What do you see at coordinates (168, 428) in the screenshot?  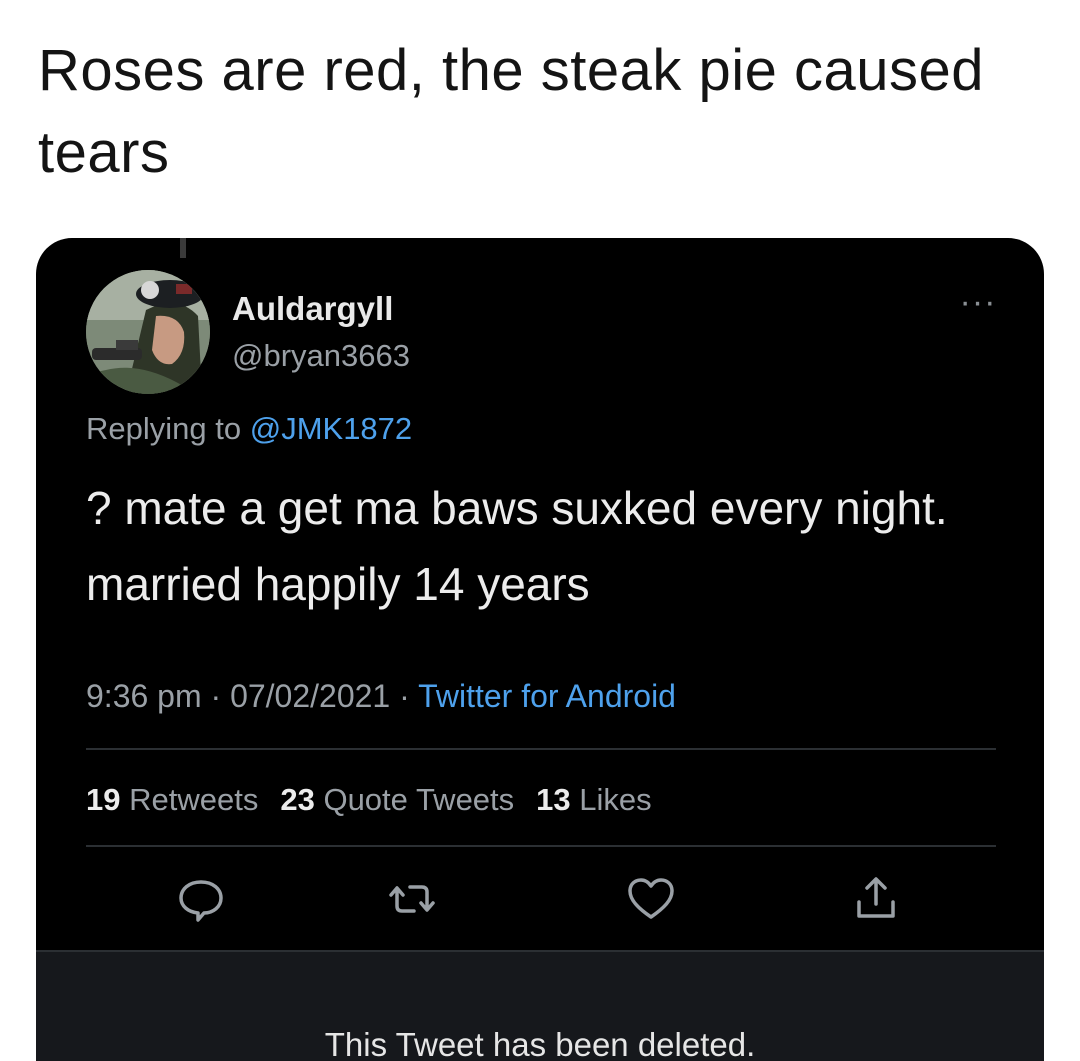 I see `replying-prefix: Replying to` at bounding box center [168, 428].